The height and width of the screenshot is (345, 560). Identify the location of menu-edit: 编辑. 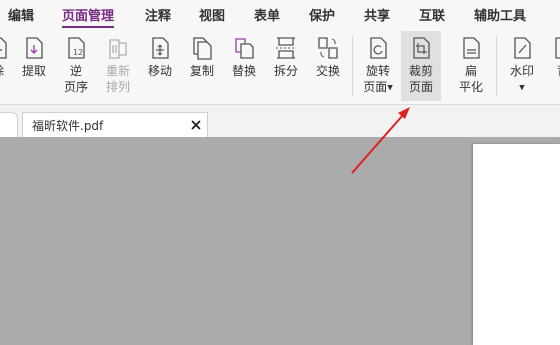
(21, 14).